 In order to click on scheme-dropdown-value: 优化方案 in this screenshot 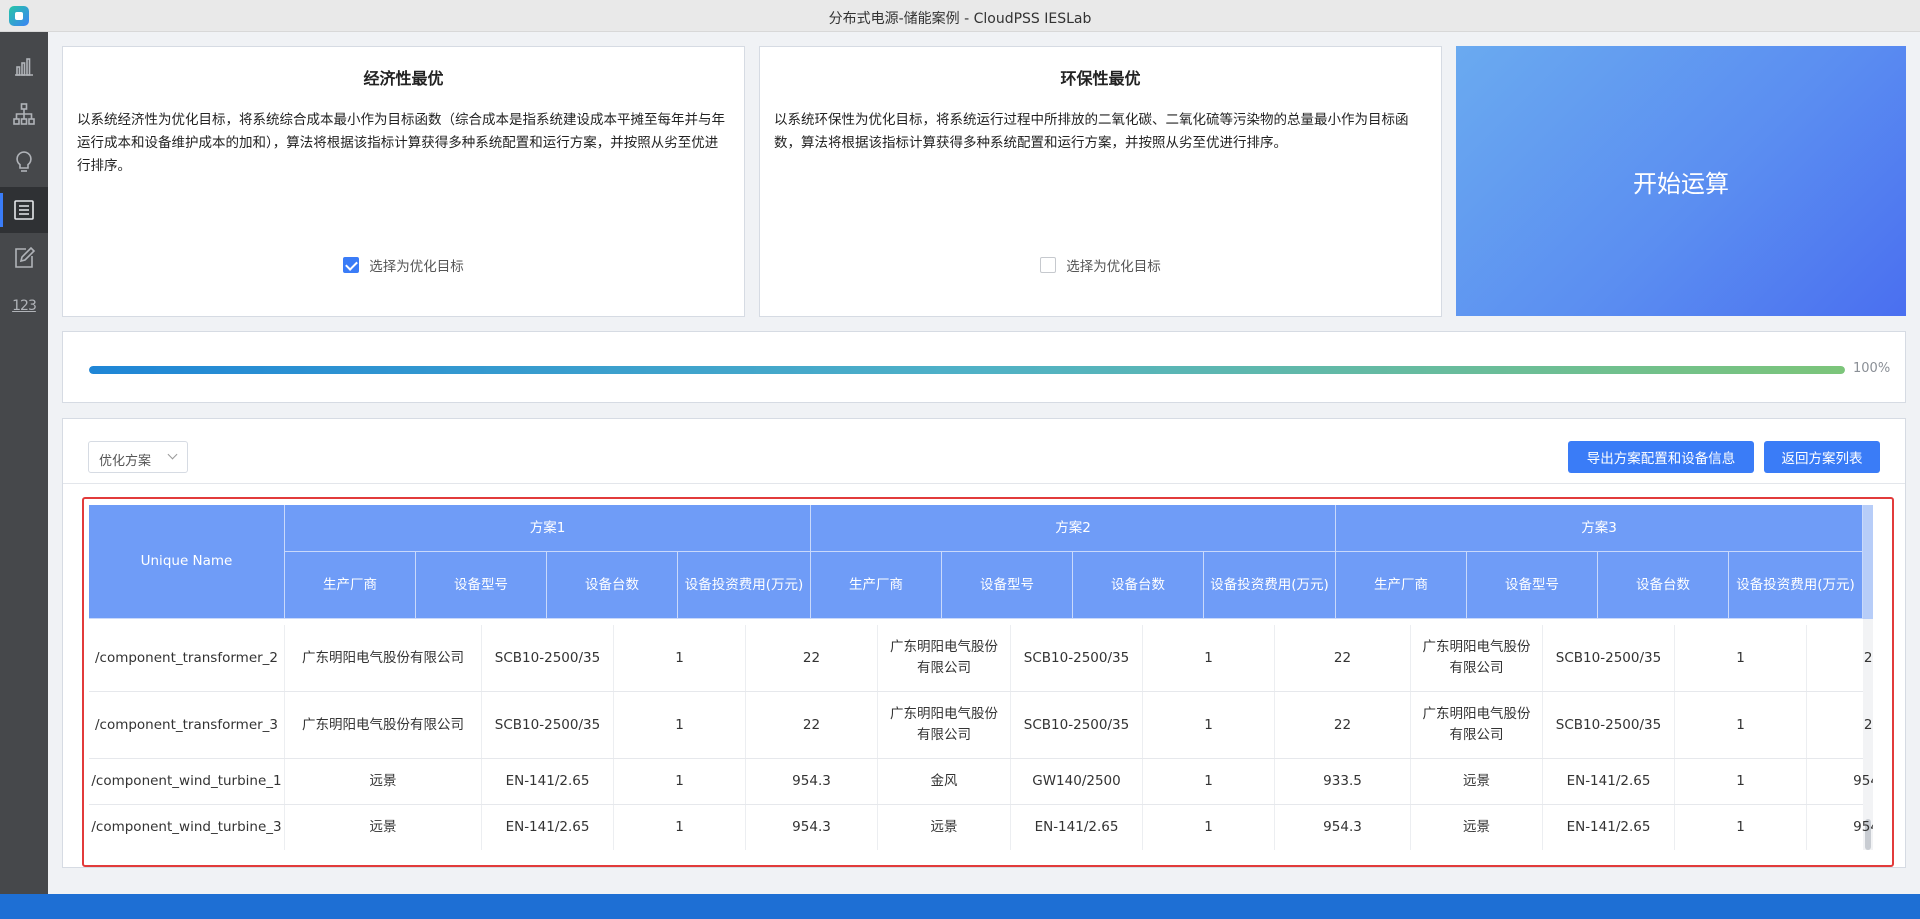, I will do `click(125, 461)`.